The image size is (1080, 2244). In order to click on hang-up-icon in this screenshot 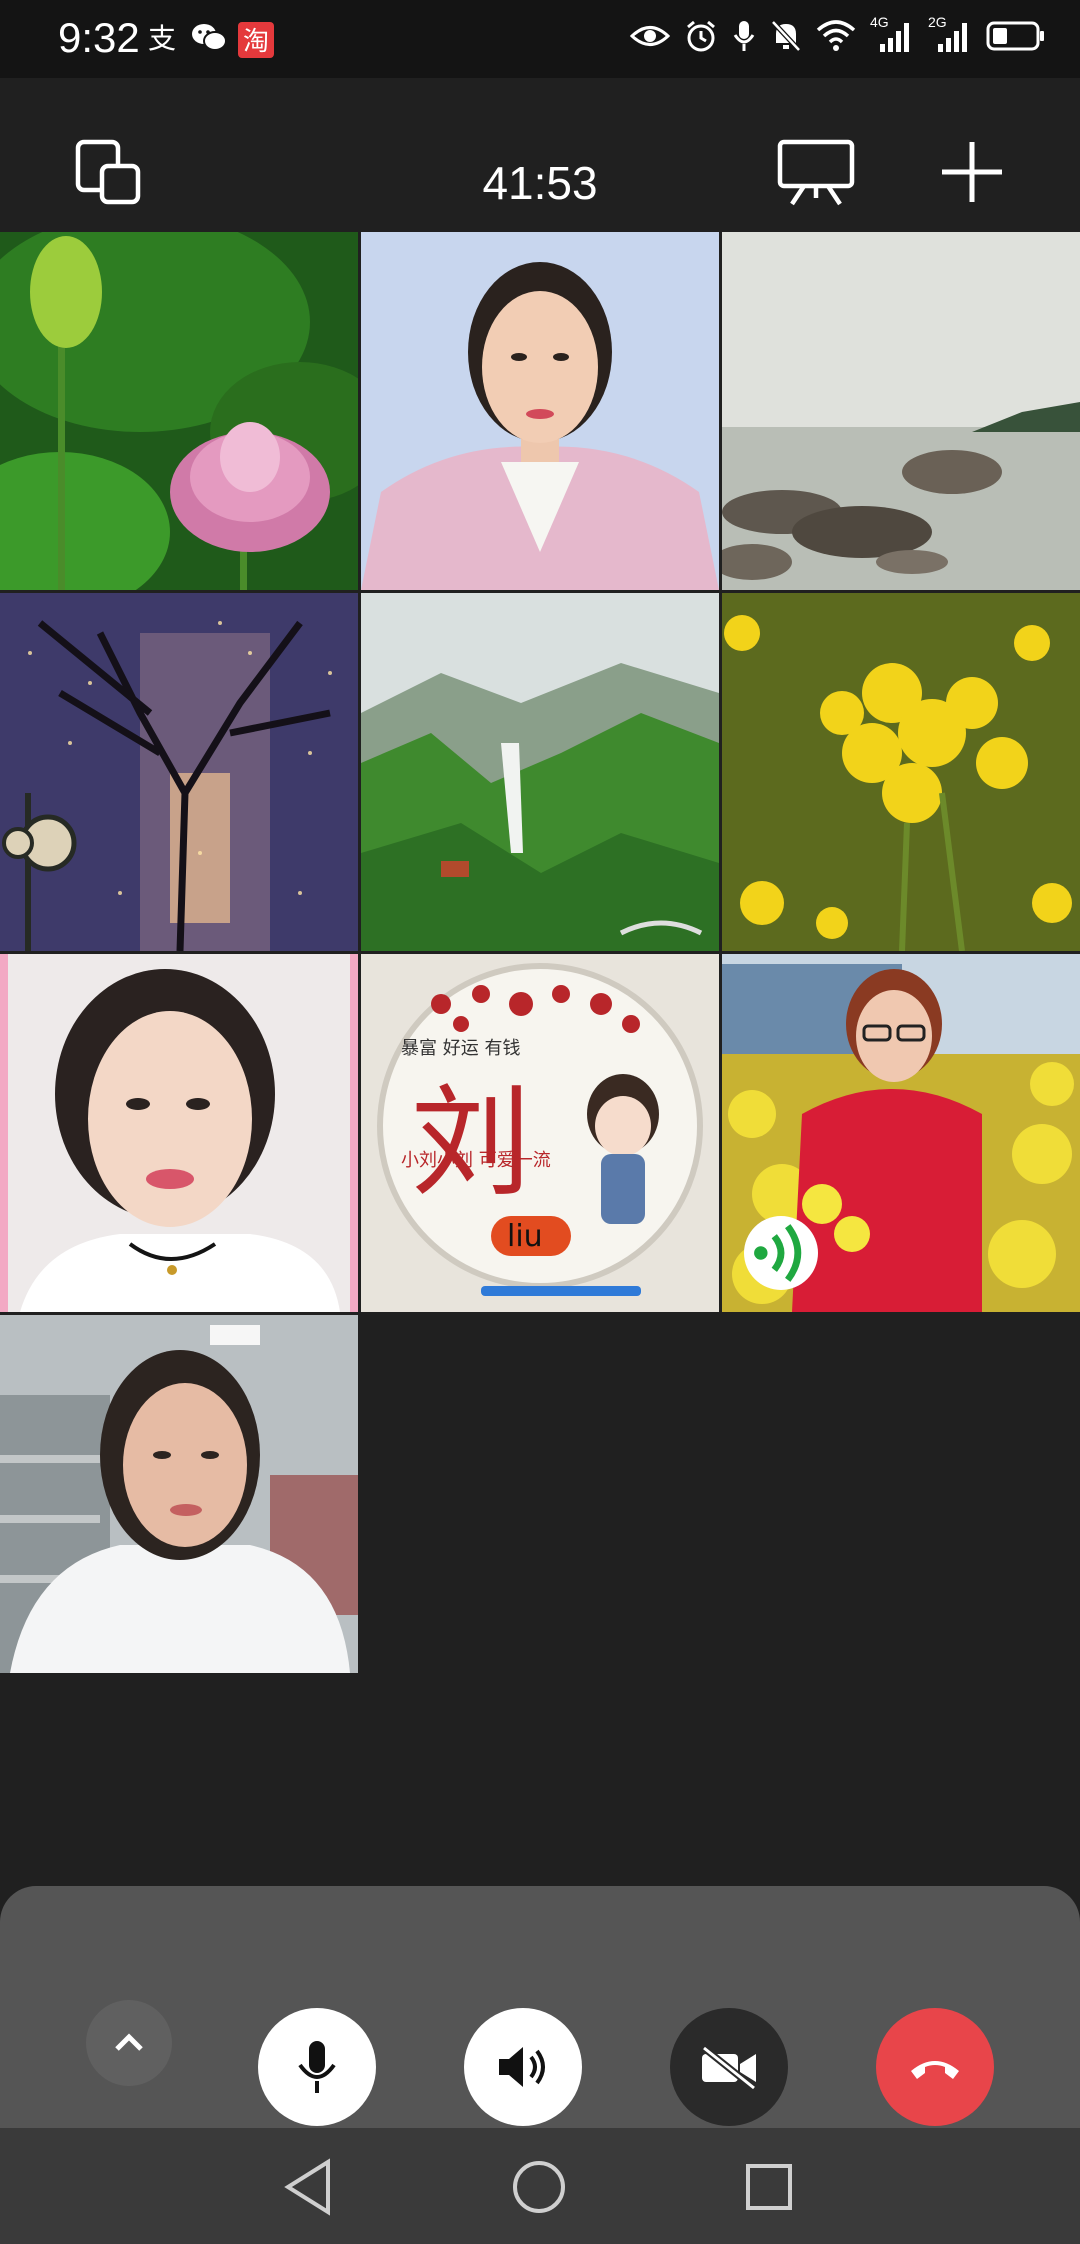, I will do `click(935, 2070)`.